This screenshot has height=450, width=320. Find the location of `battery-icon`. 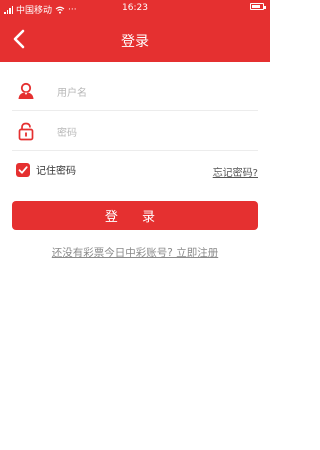

battery-icon is located at coordinates (258, 6).